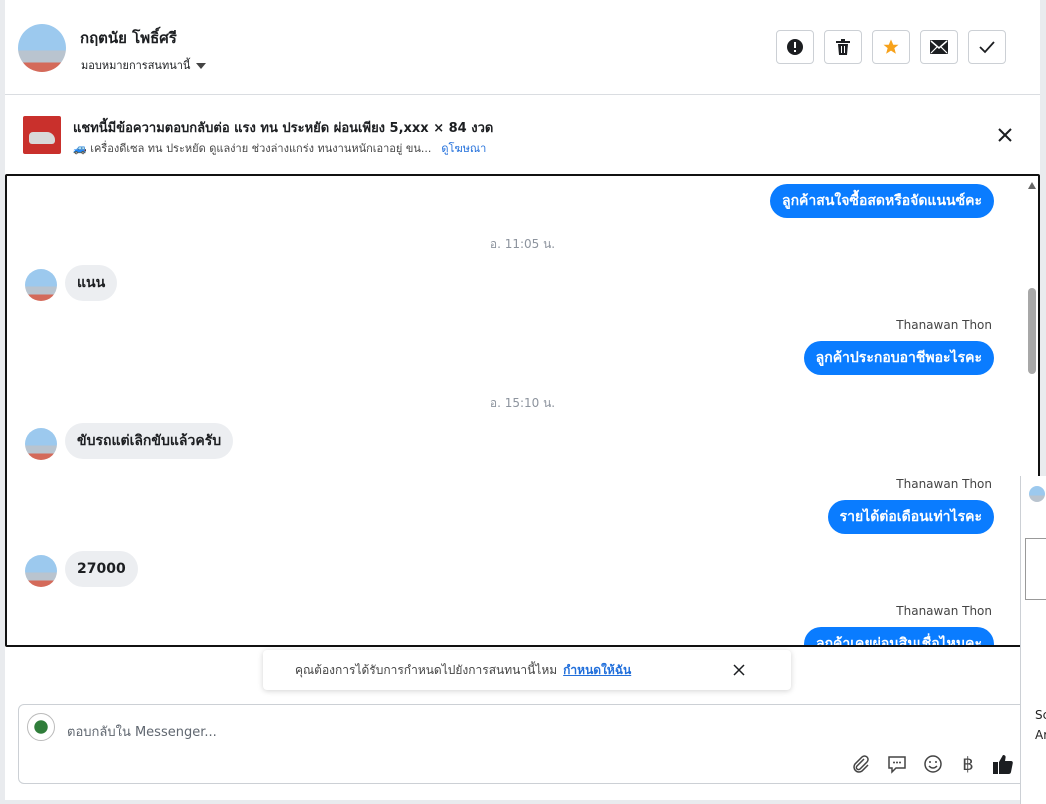 Image resolution: width=1046 pixels, height=804 pixels. Describe the element at coordinates (1032, 185) in the screenshot. I see `scroll-up-arrow-icon` at that location.